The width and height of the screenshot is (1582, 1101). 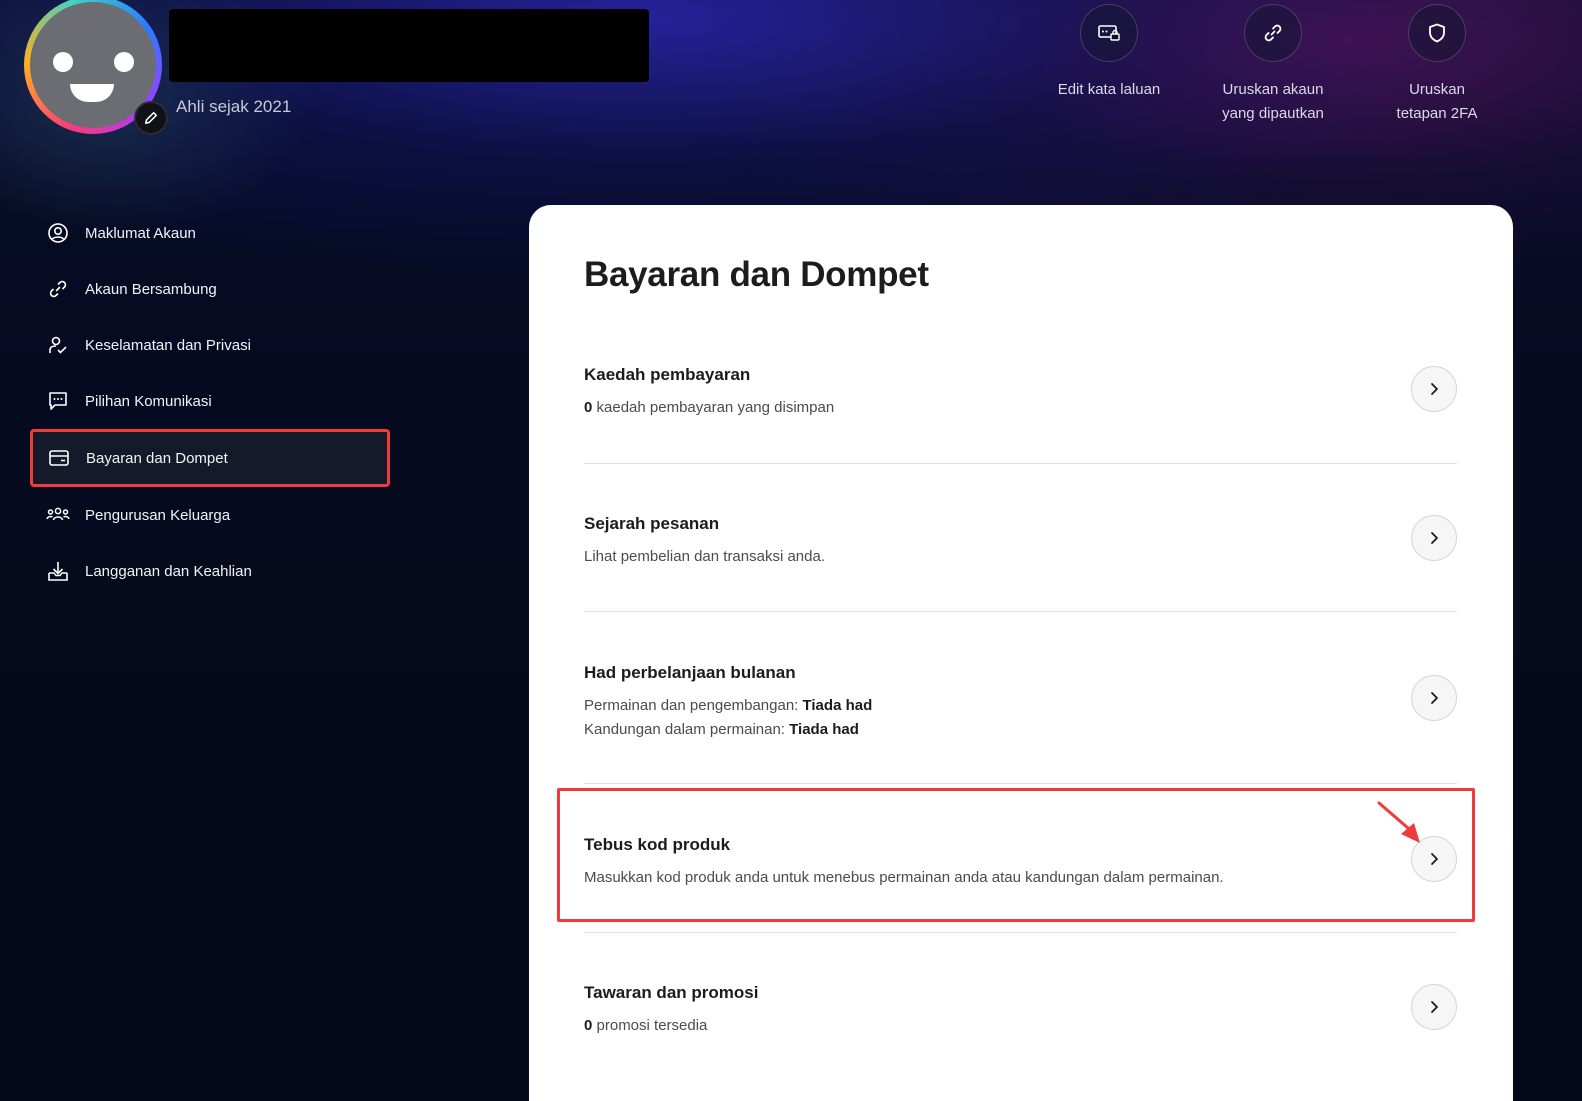 I want to click on section-desc-text: kaedah pembayaran yang disimpan, so click(x=713, y=407).